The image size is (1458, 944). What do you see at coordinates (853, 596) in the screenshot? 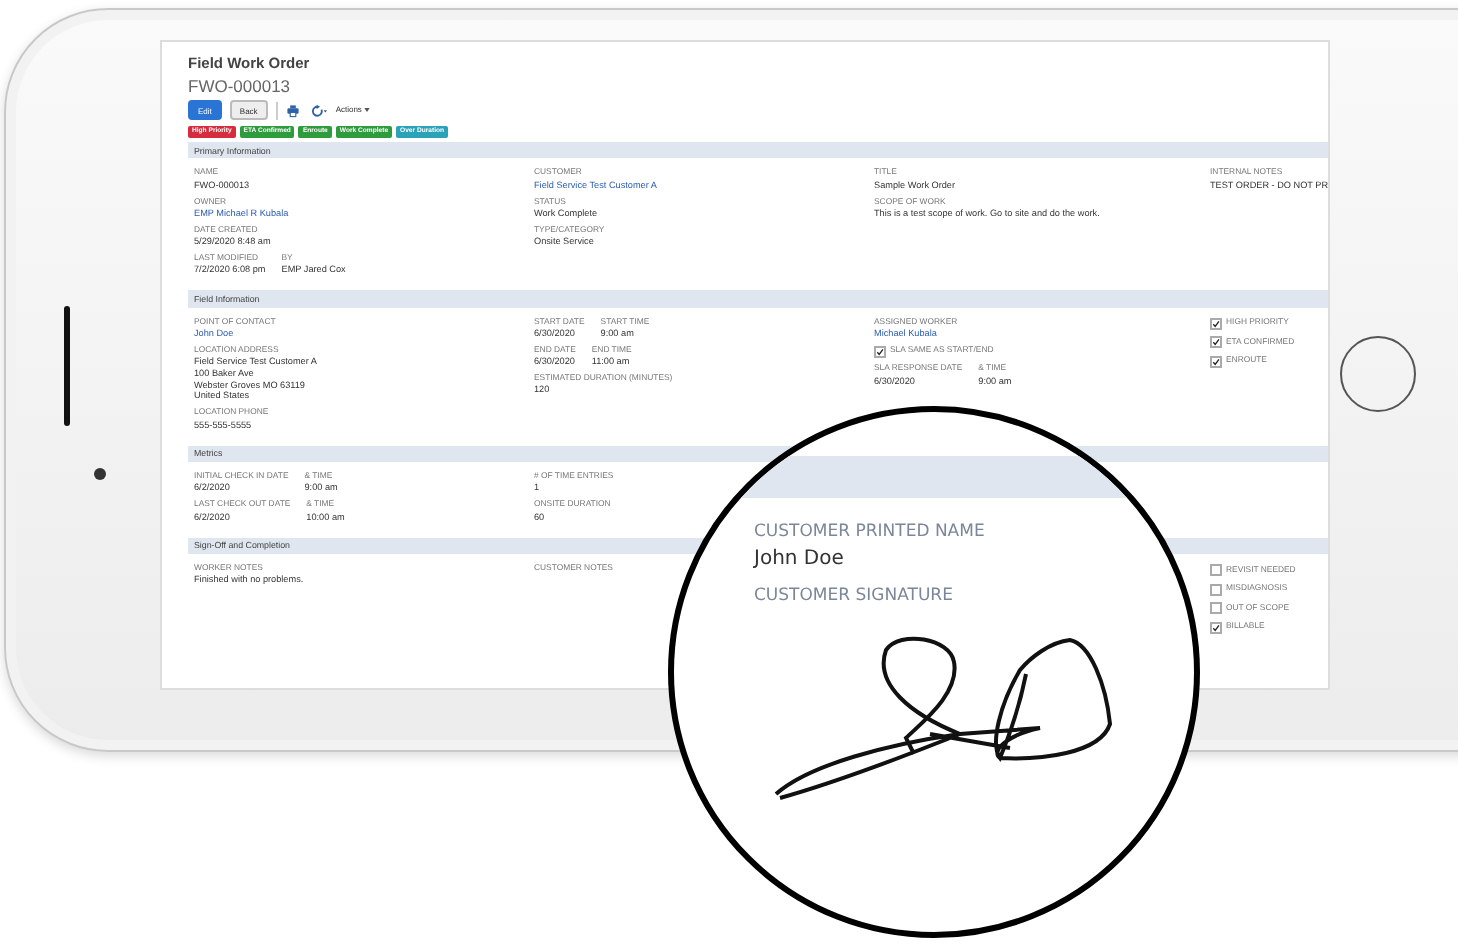
I see `field-label: CUSTOMER SIGNATURE` at bounding box center [853, 596].